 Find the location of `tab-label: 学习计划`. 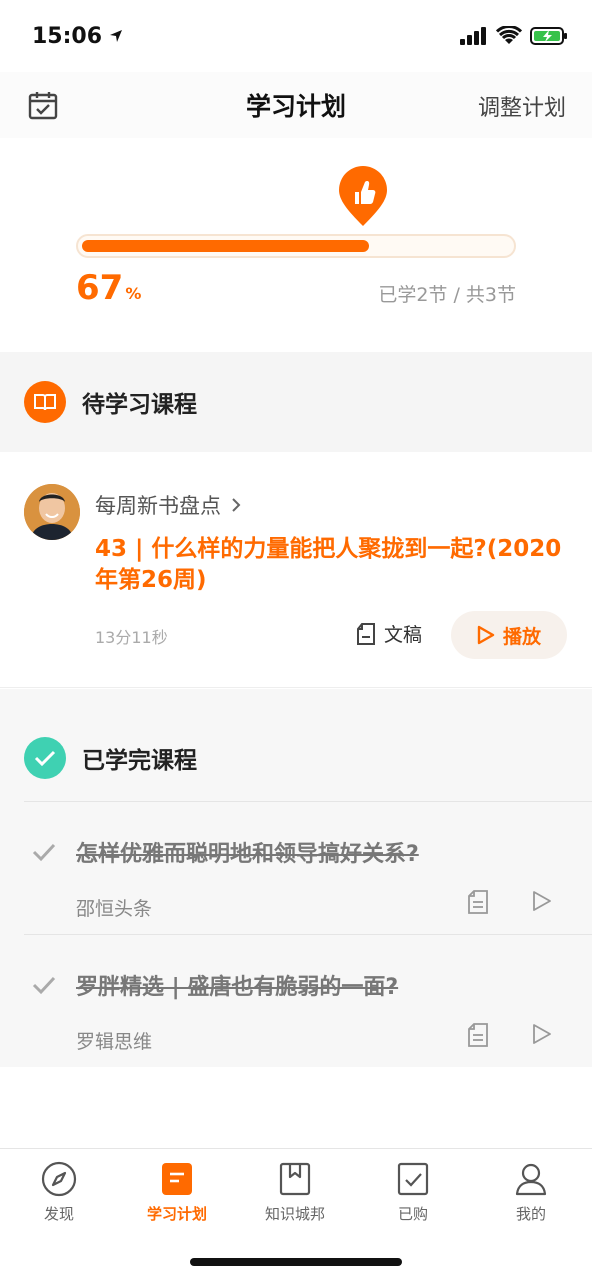

tab-label: 学习计划 is located at coordinates (176, 1214).